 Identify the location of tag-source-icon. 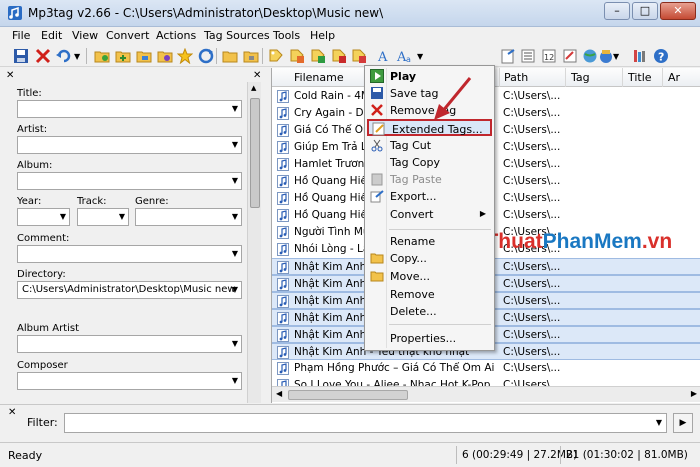
(606, 56).